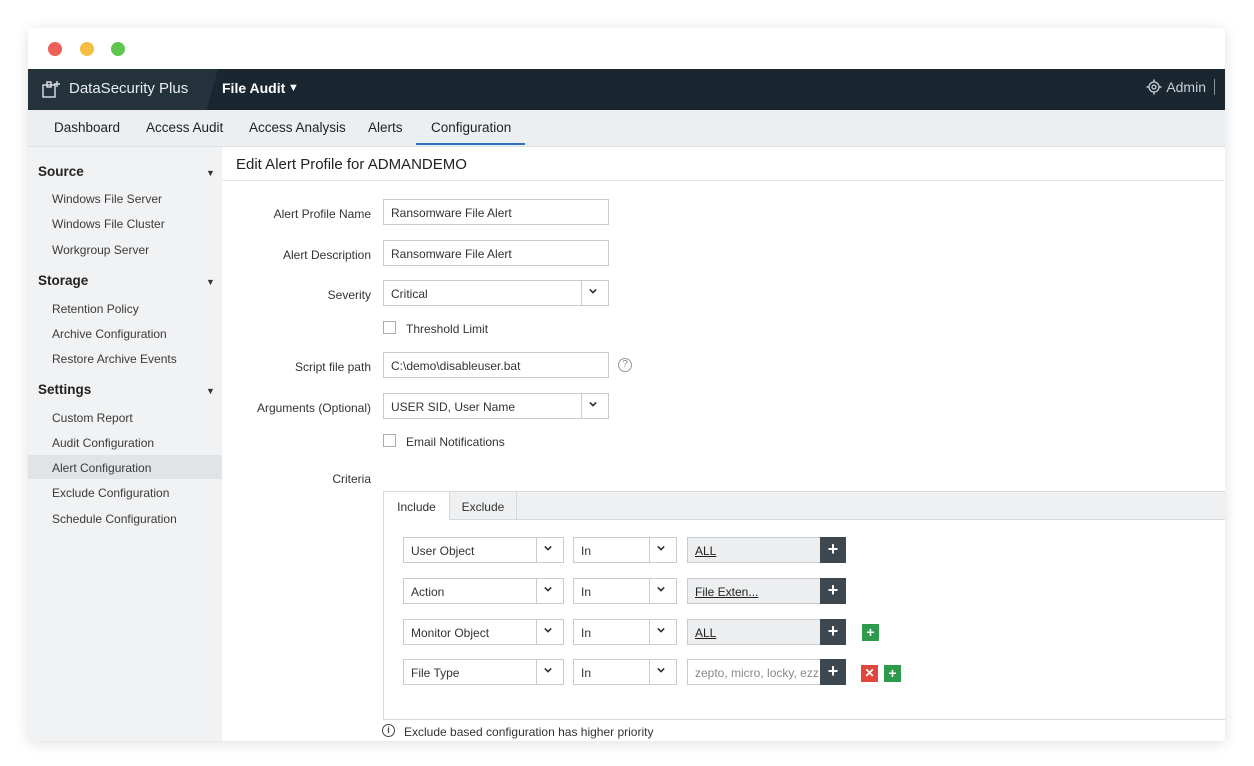 Image resolution: width=1254 pixels, height=766 pixels. What do you see at coordinates (1214, 87) in the screenshot?
I see `header-divider` at bounding box center [1214, 87].